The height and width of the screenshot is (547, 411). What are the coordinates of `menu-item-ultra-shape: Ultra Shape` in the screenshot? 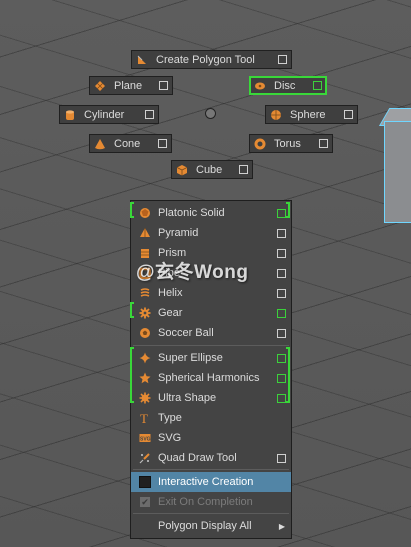 It's located at (211, 398).